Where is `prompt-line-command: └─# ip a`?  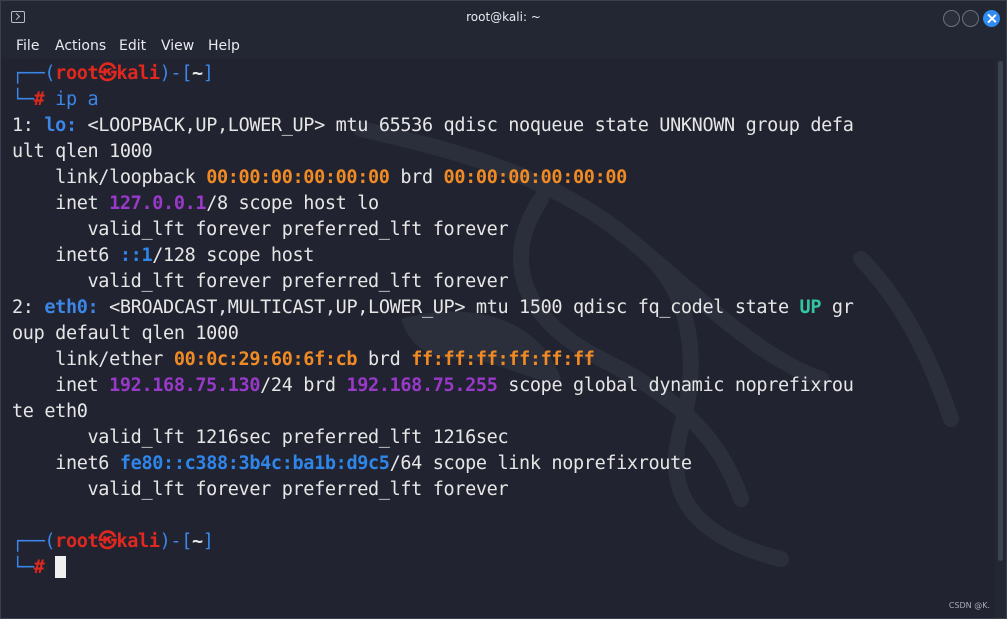
prompt-line-command: └─# ip a is located at coordinates (55, 100).